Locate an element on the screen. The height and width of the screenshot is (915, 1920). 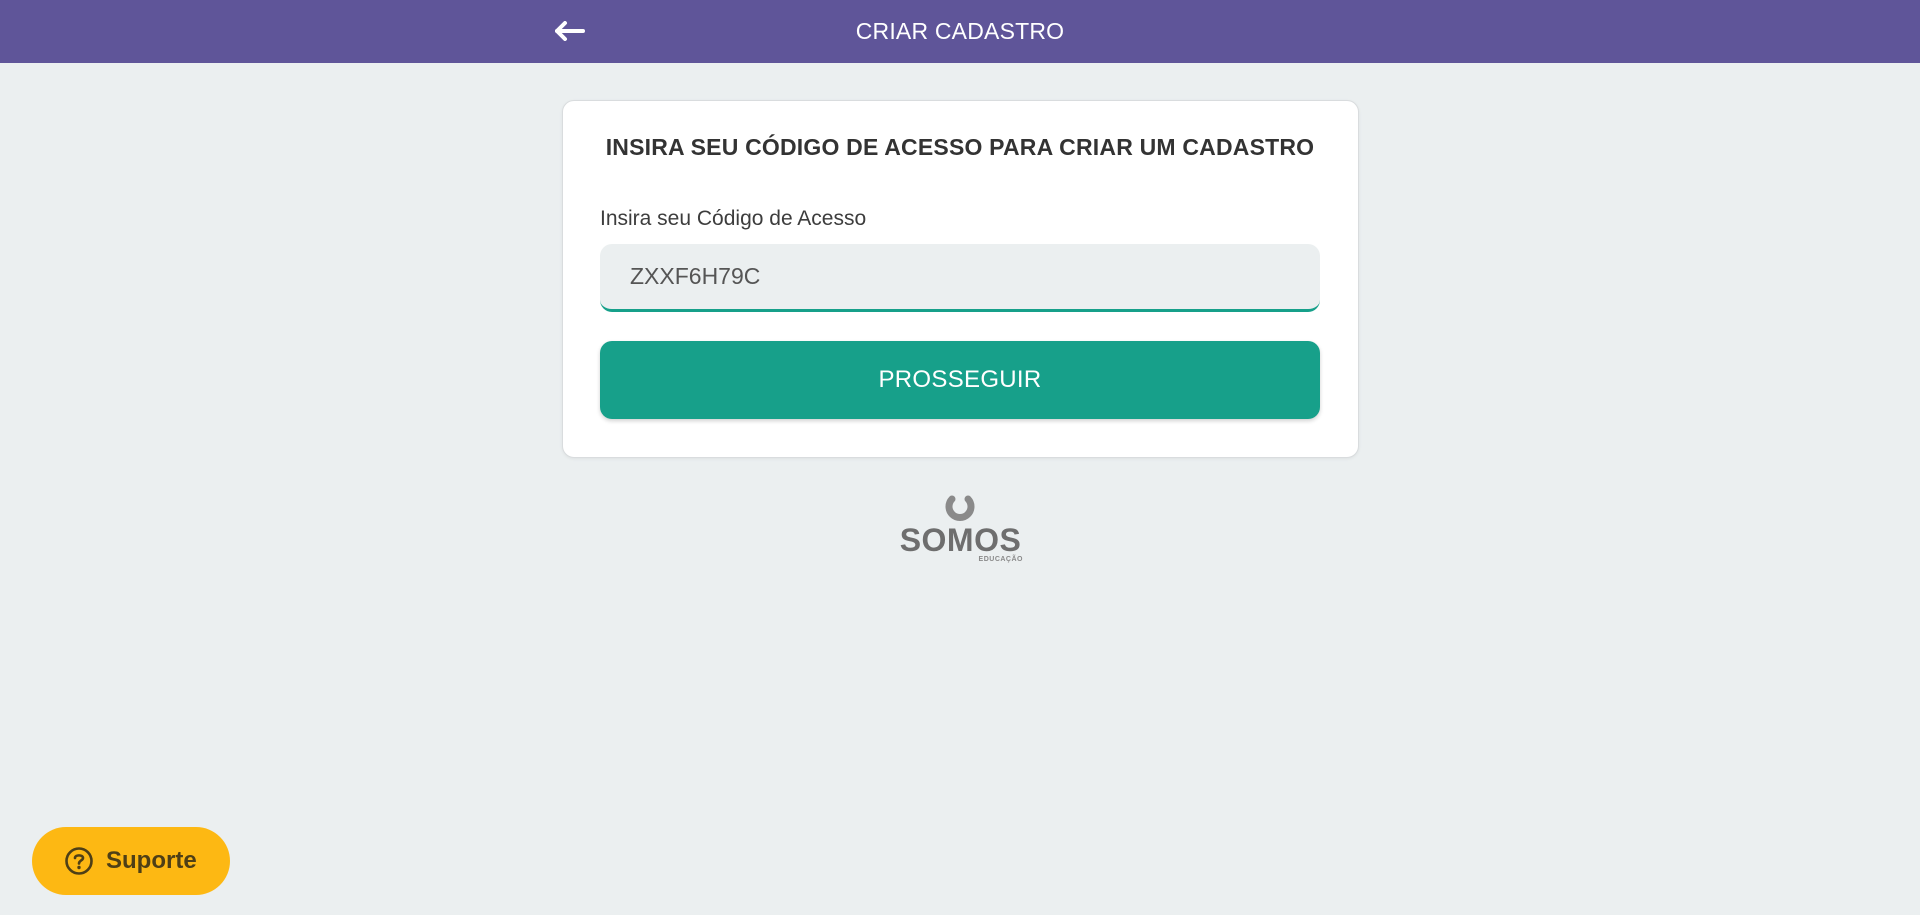
support-label: Suporte is located at coordinates (151, 860).